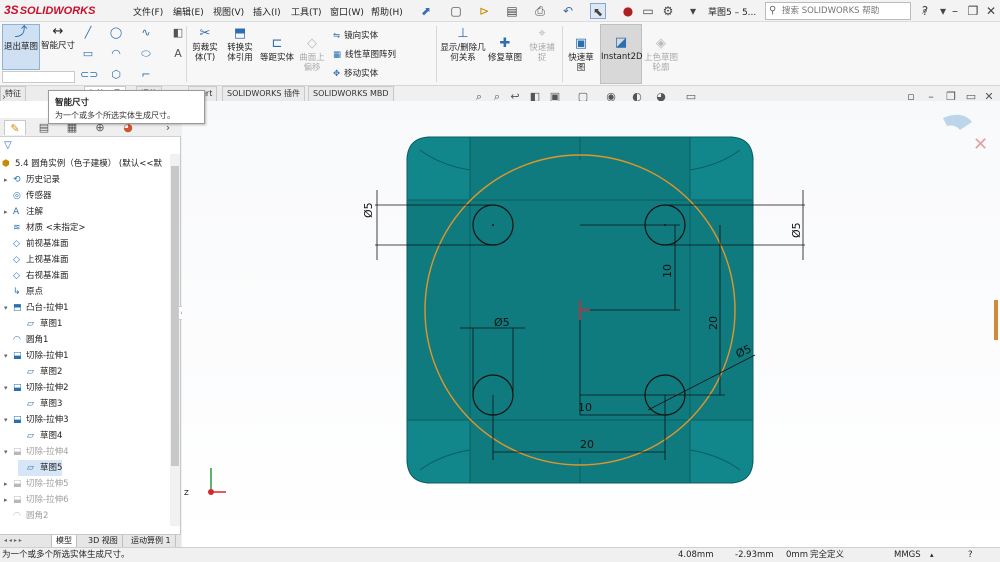  What do you see at coordinates (957, 122) in the screenshot?
I see `confirm-sketch-icon` at bounding box center [957, 122].